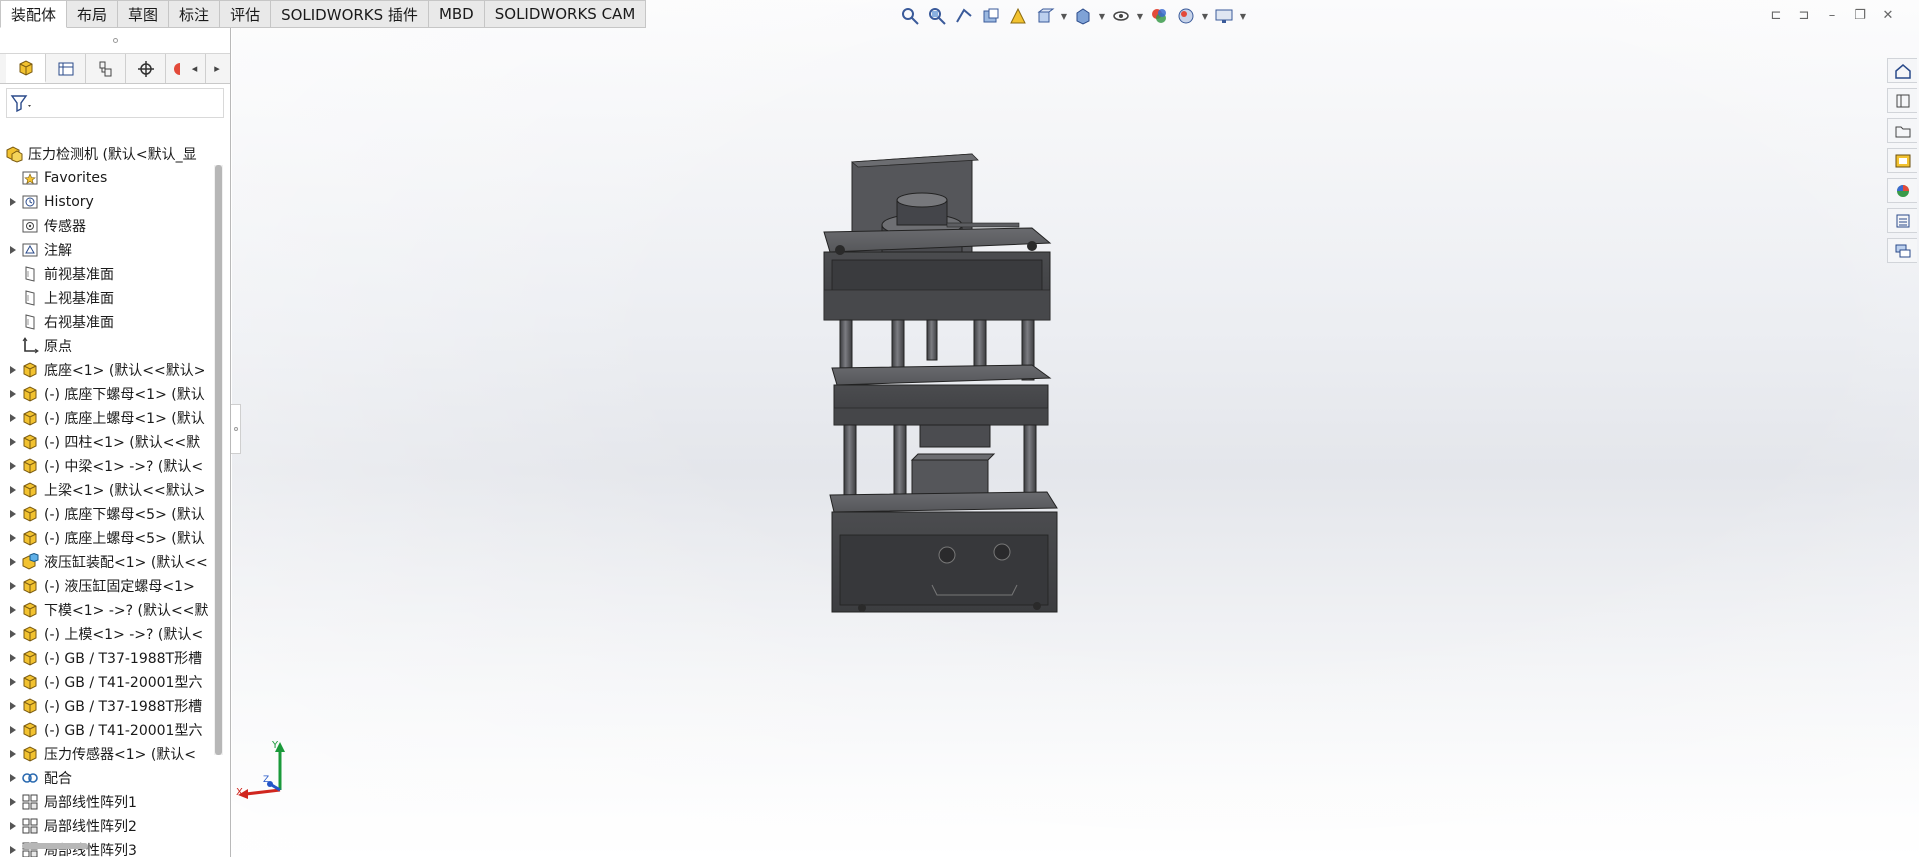 The image size is (1919, 857). What do you see at coordinates (1018, 16) in the screenshot?
I see `dynamic-annotation-icon` at bounding box center [1018, 16].